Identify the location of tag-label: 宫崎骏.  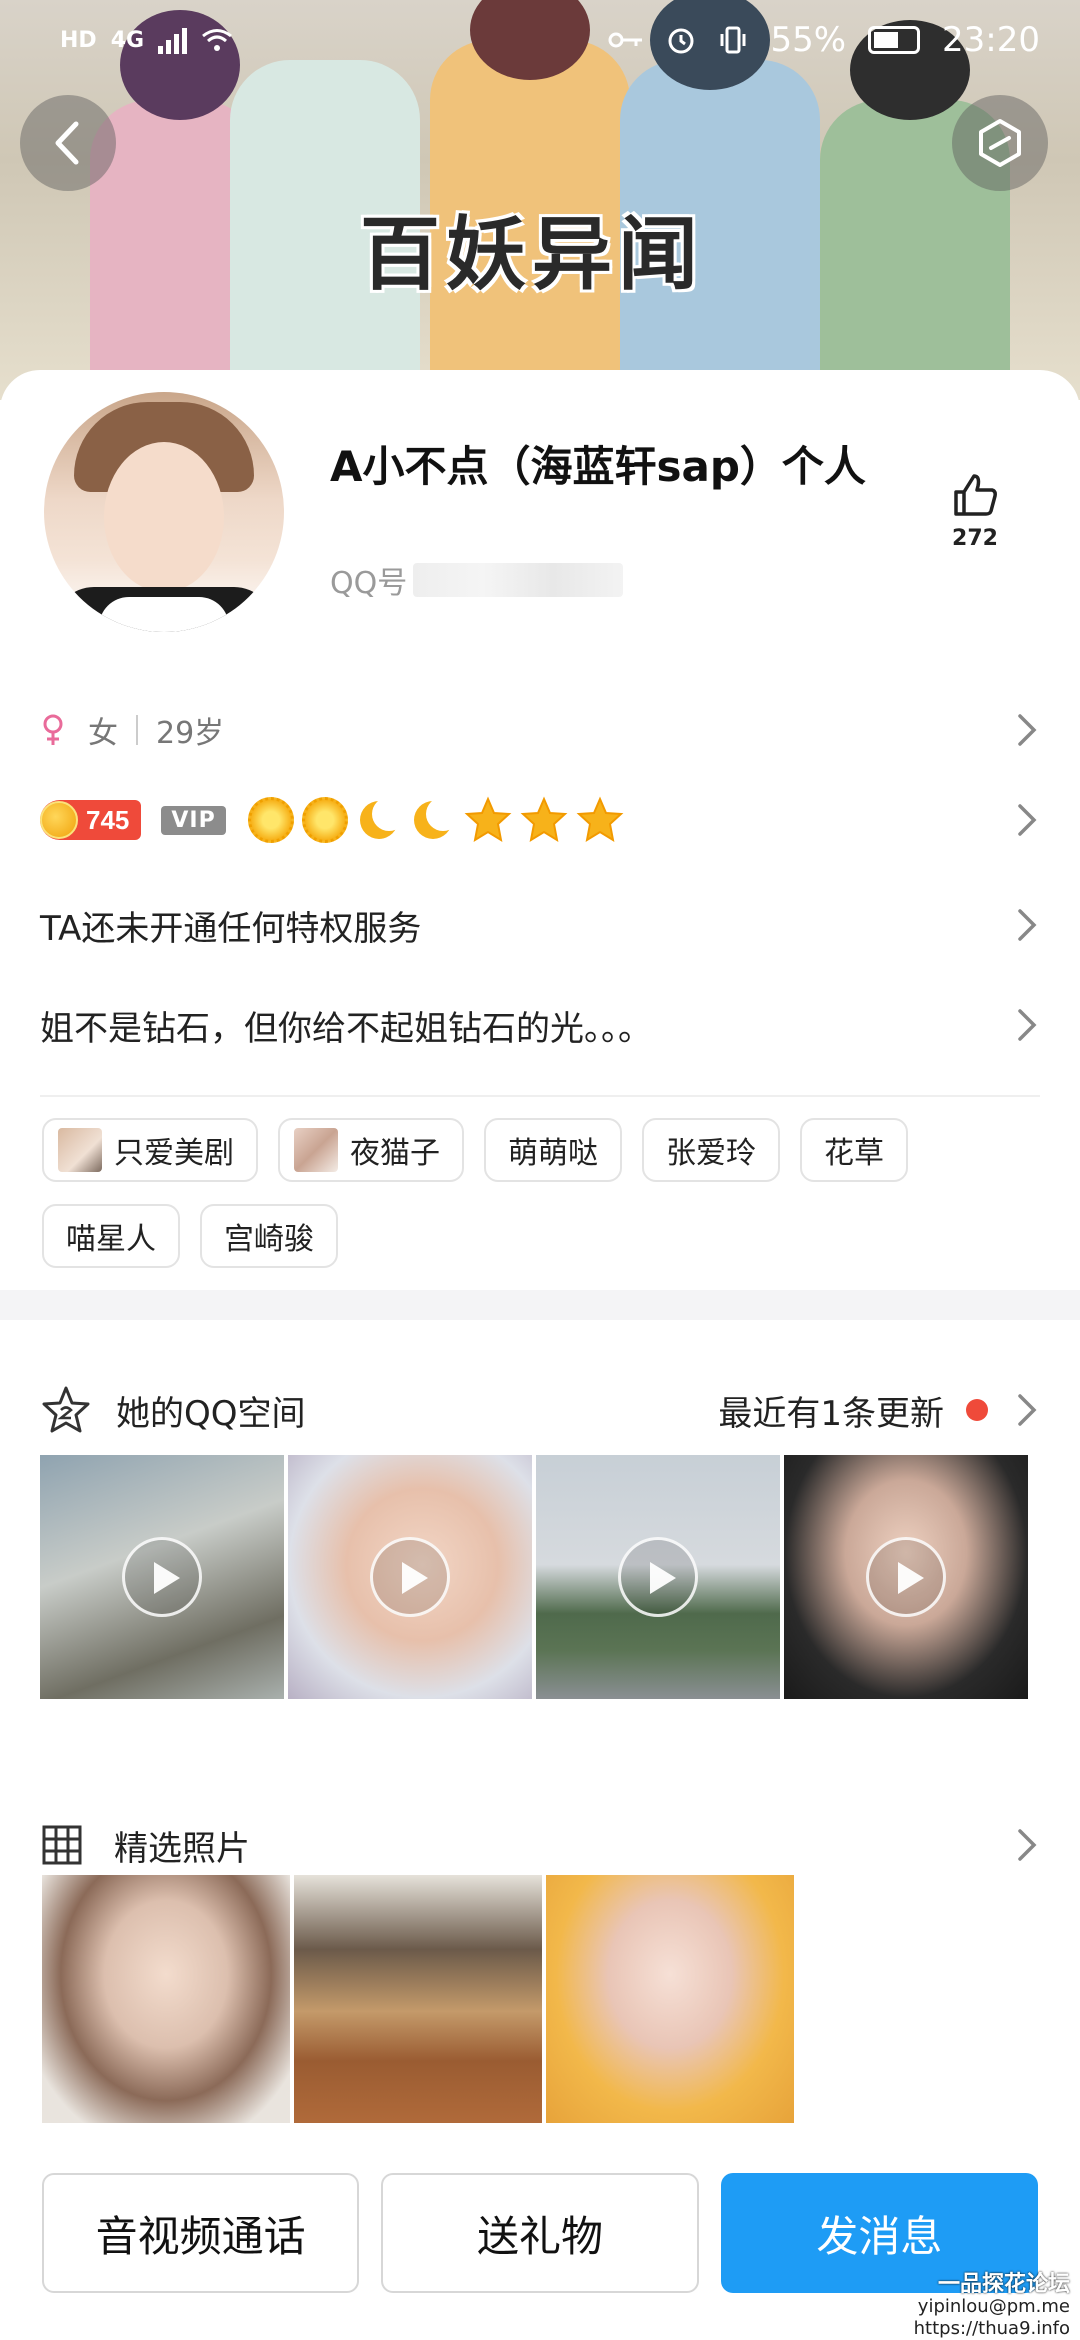
(269, 1239).